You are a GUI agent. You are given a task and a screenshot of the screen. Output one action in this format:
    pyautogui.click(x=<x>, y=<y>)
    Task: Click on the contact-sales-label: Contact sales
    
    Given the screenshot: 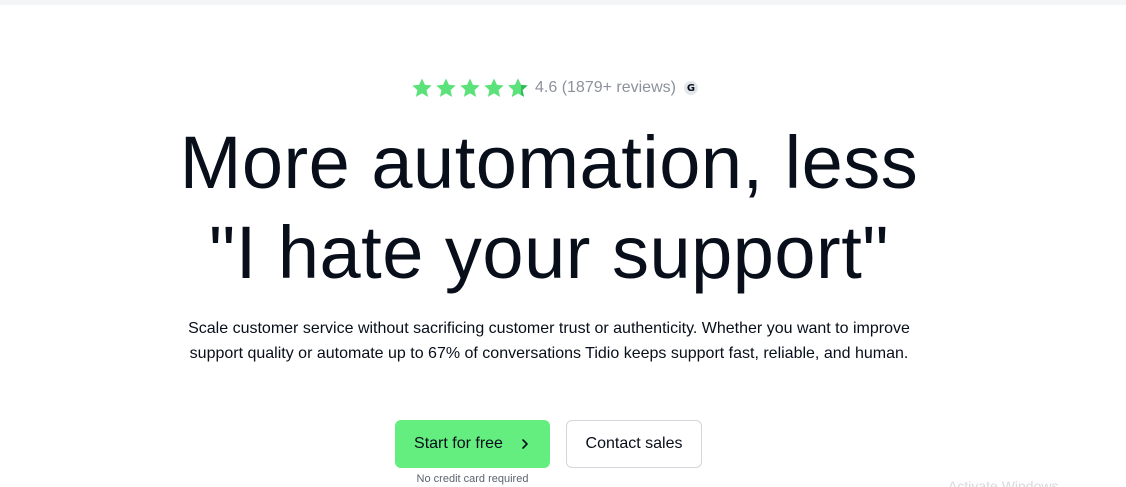 What is the action you would take?
    pyautogui.click(x=634, y=443)
    